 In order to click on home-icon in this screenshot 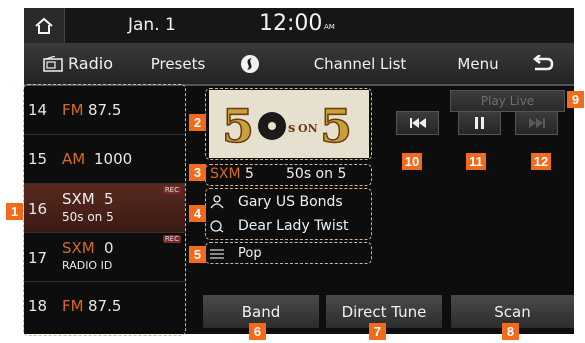, I will do `click(44, 25)`.